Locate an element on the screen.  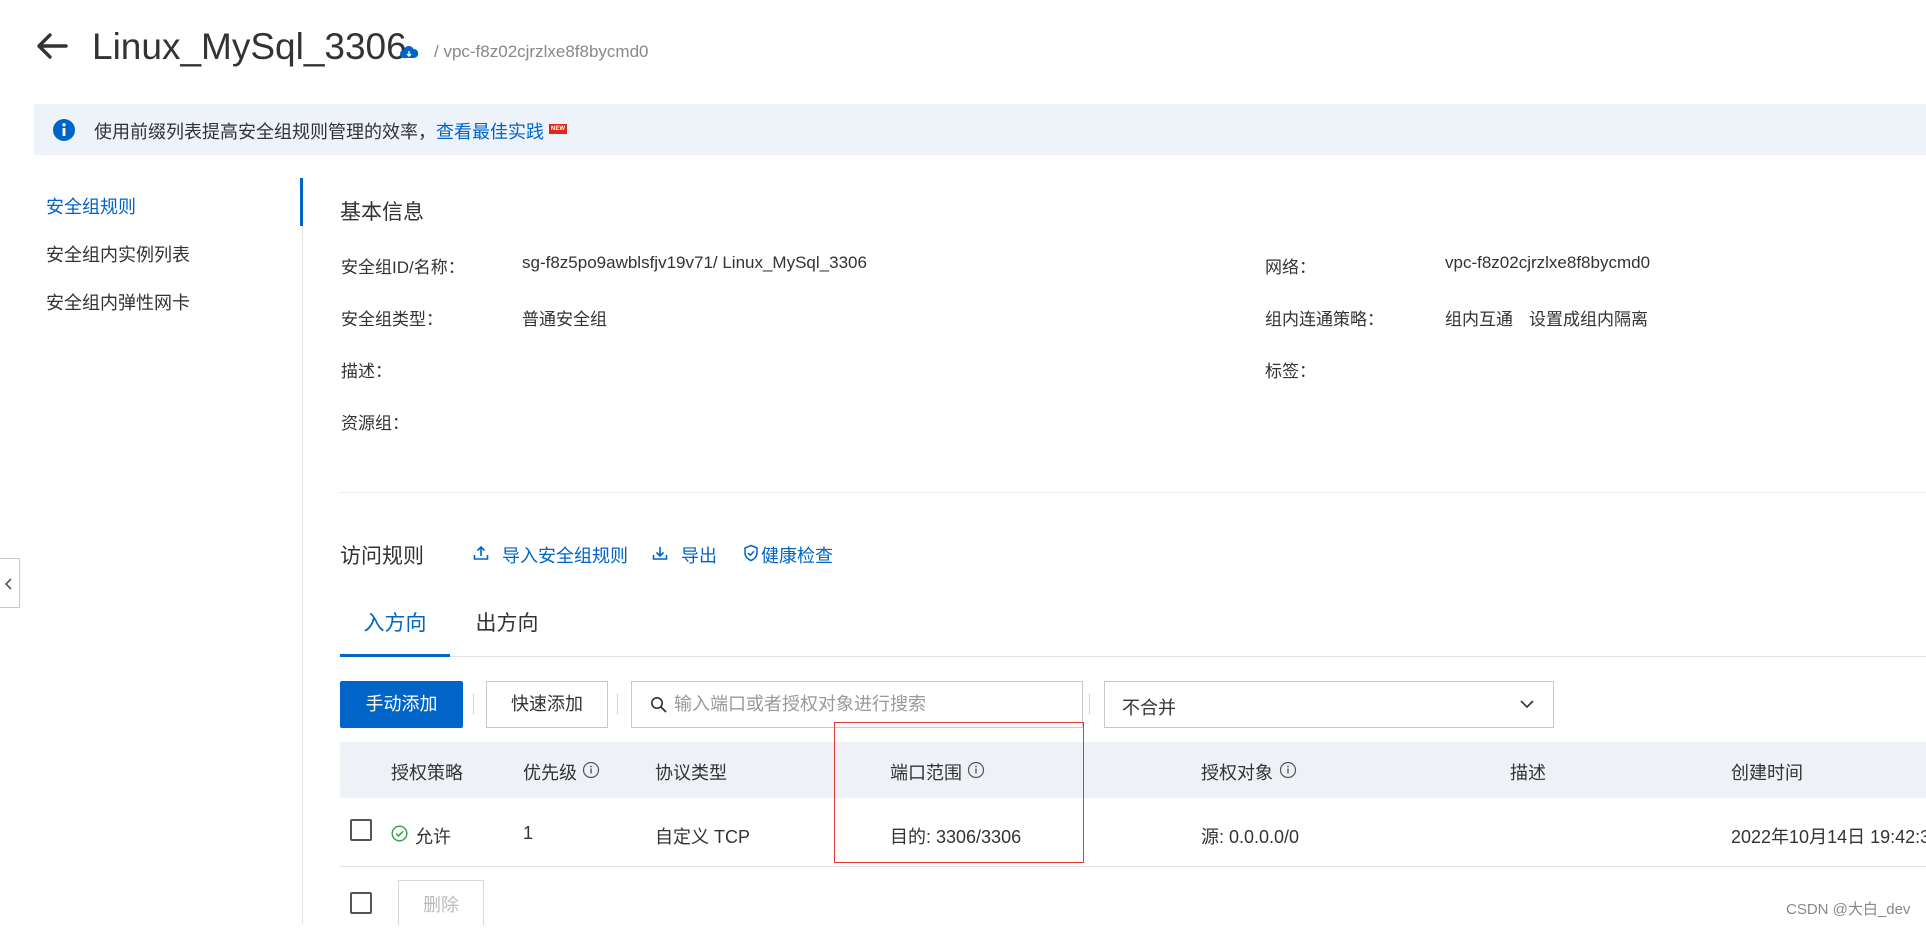
search-input is located at coordinates (874, 704).